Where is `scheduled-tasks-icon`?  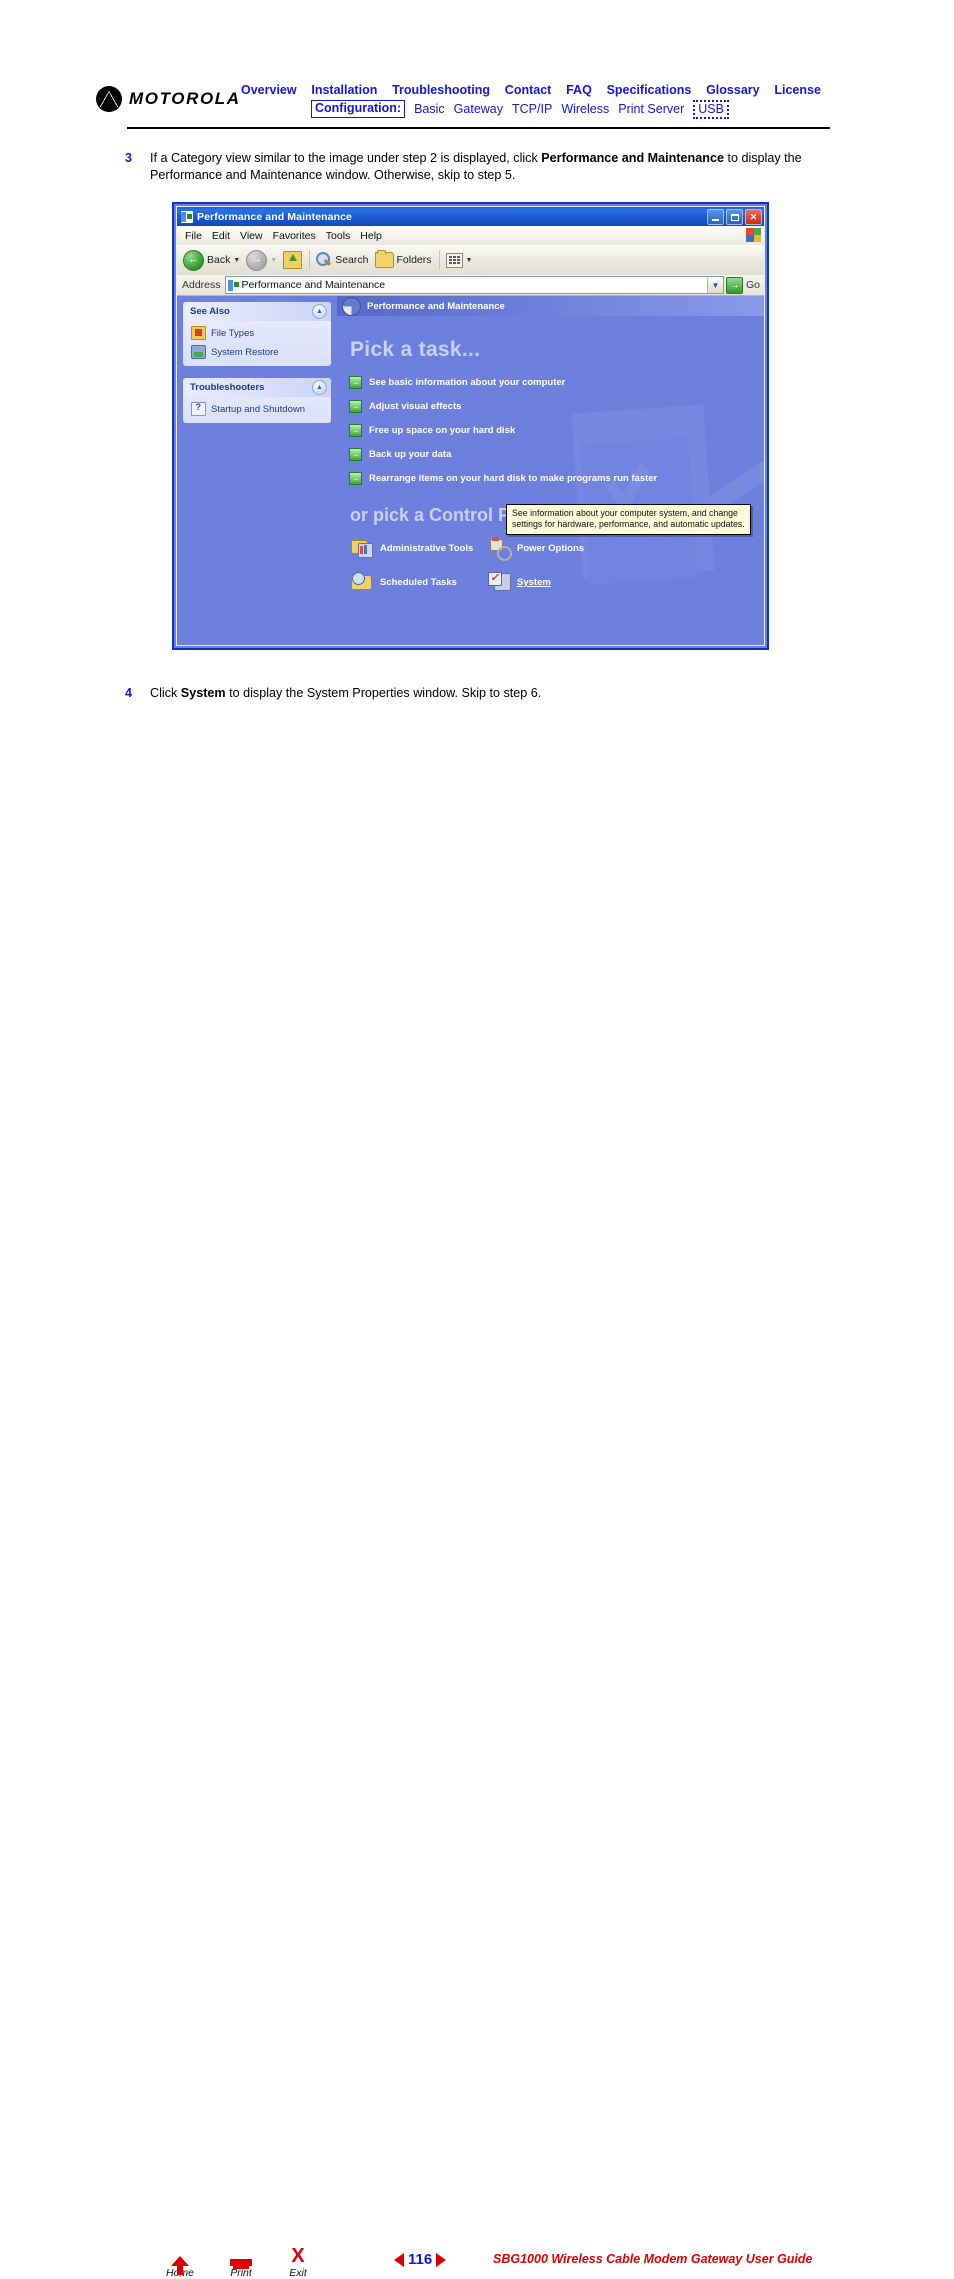
scheduled-tasks-icon is located at coordinates (362, 582).